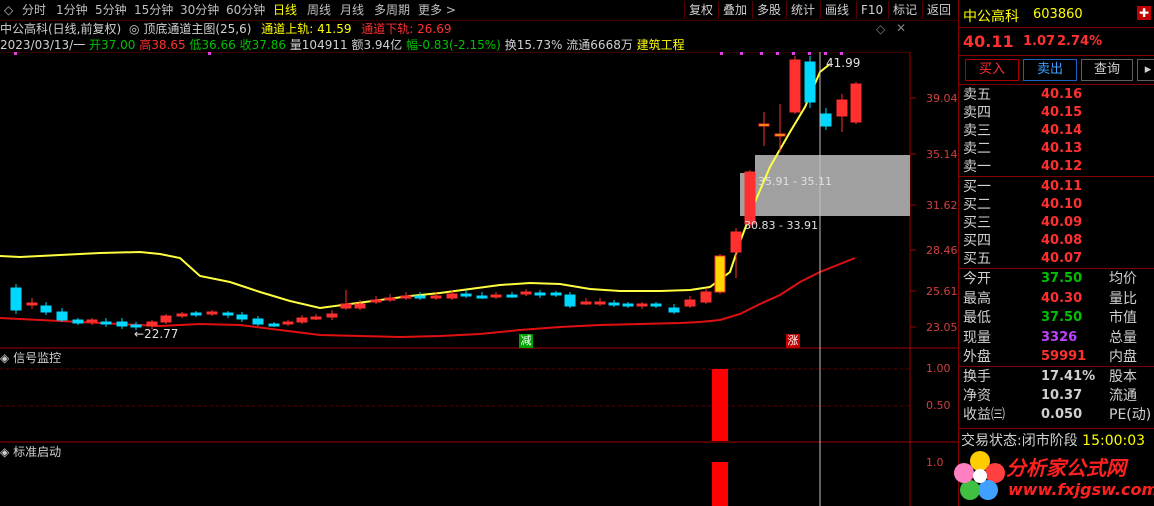 This screenshot has width=1154, height=506. I want to click on period-tab-monthly: 月线, so click(352, 10).